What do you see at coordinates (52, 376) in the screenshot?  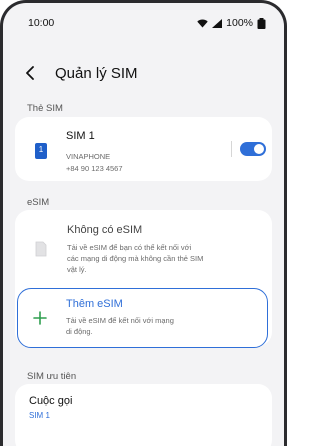 I see `section-label-preferred-sim: SIM ưu tiên` at bounding box center [52, 376].